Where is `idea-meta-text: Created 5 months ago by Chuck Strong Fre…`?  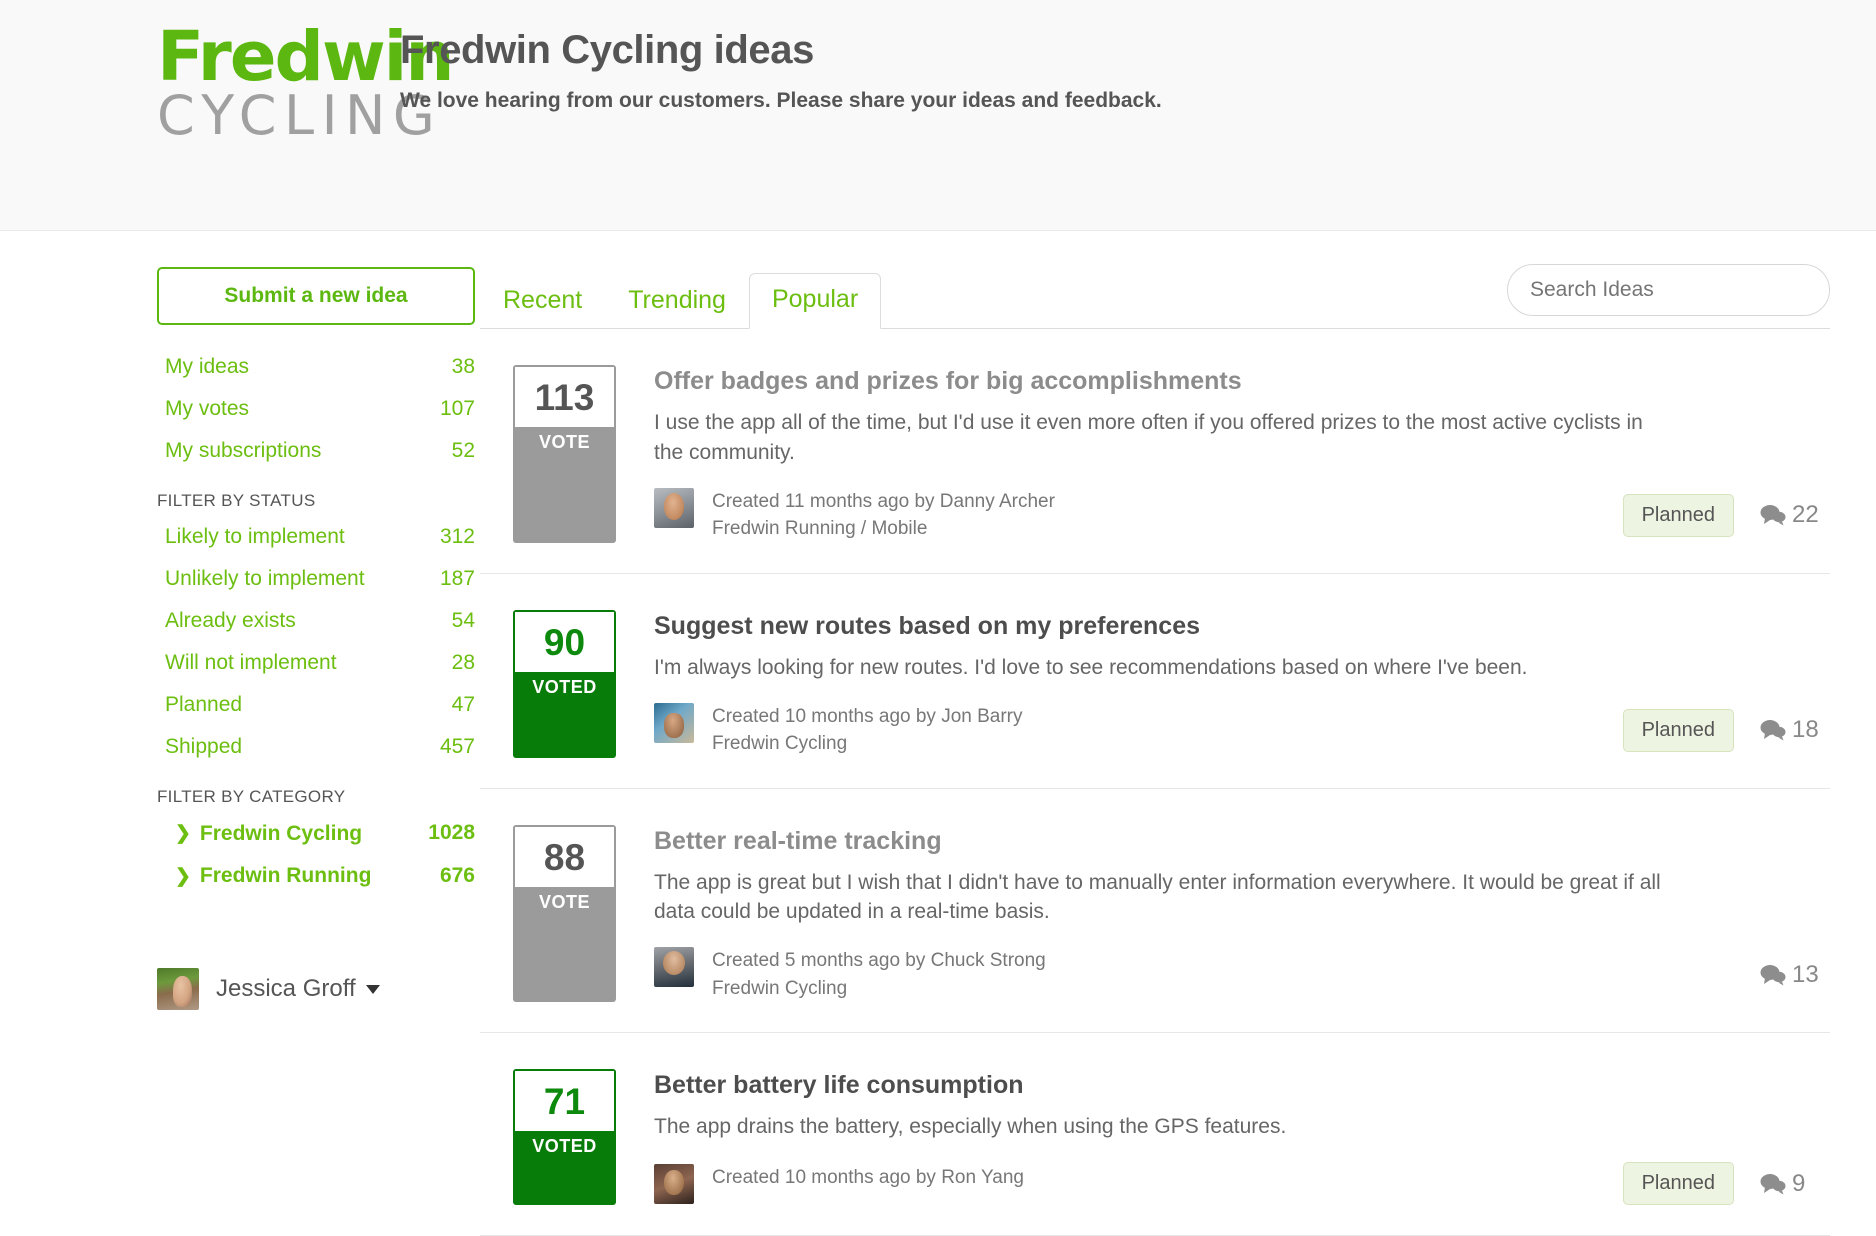 idea-meta-text: Created 5 months ago by Chuck Strong Fre… is located at coordinates (879, 974).